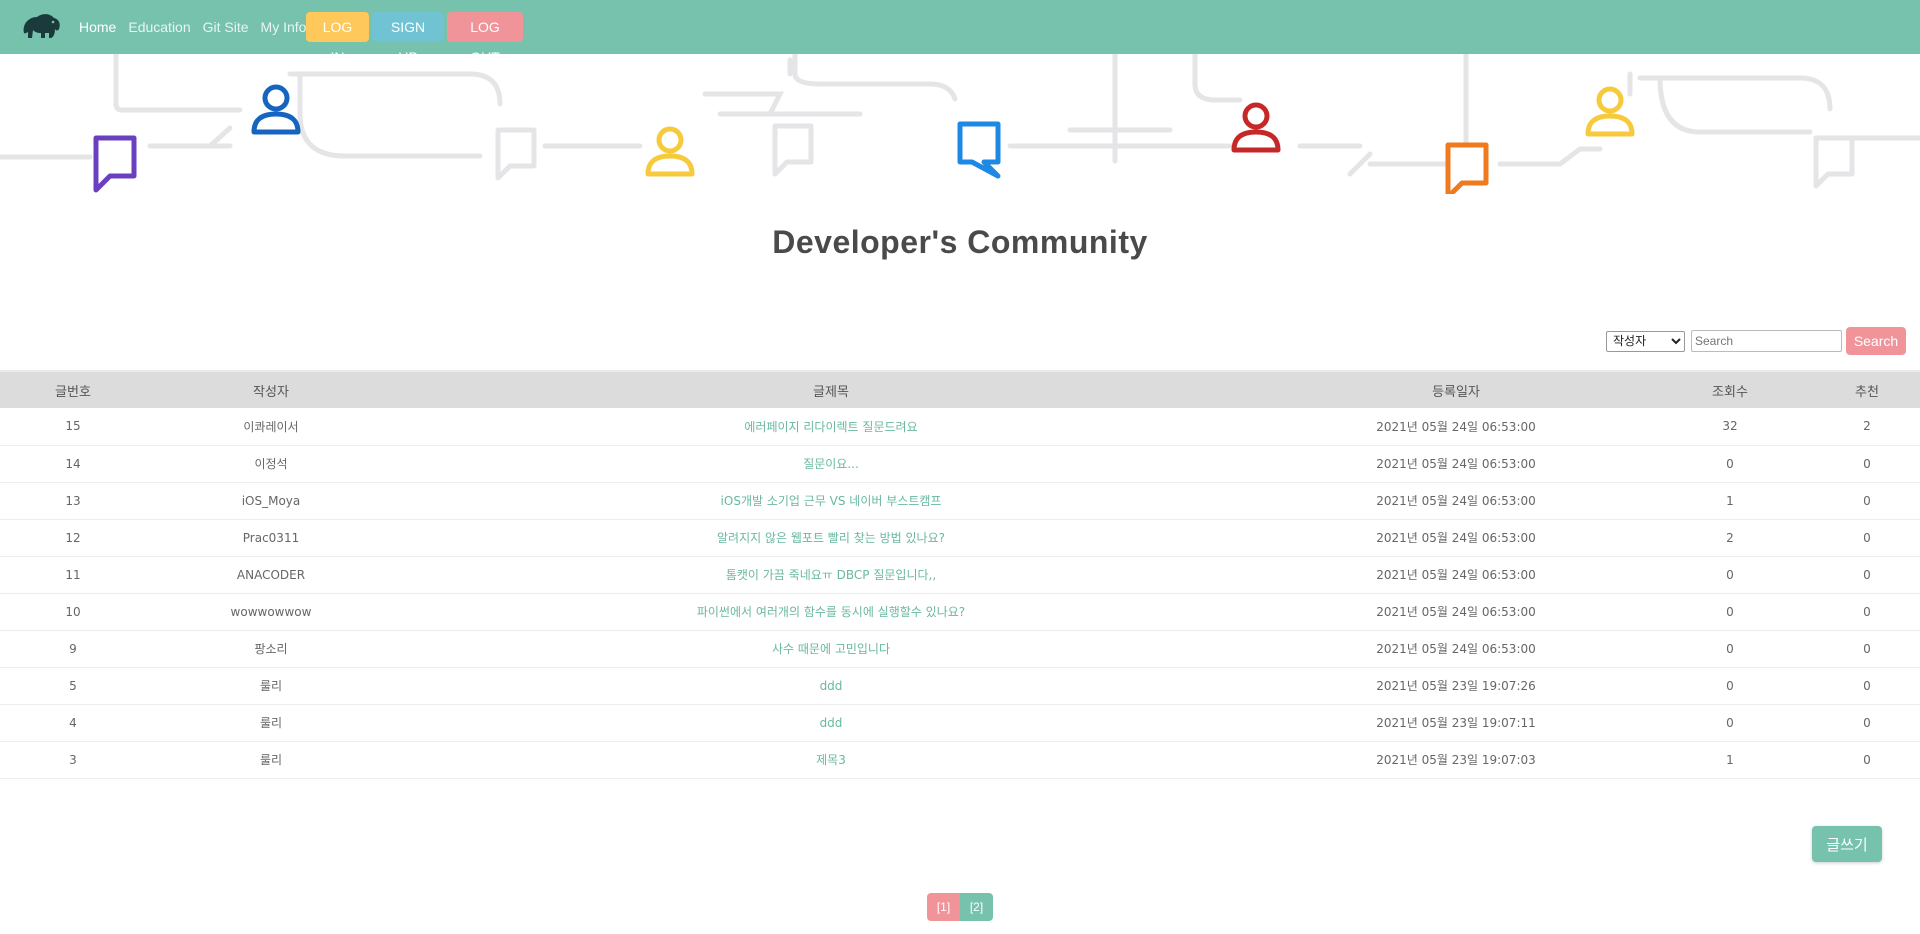 Image resolution: width=1920 pixels, height=934 pixels. What do you see at coordinates (271, 464) in the screenshot?
I see `post-writer: 이정석` at bounding box center [271, 464].